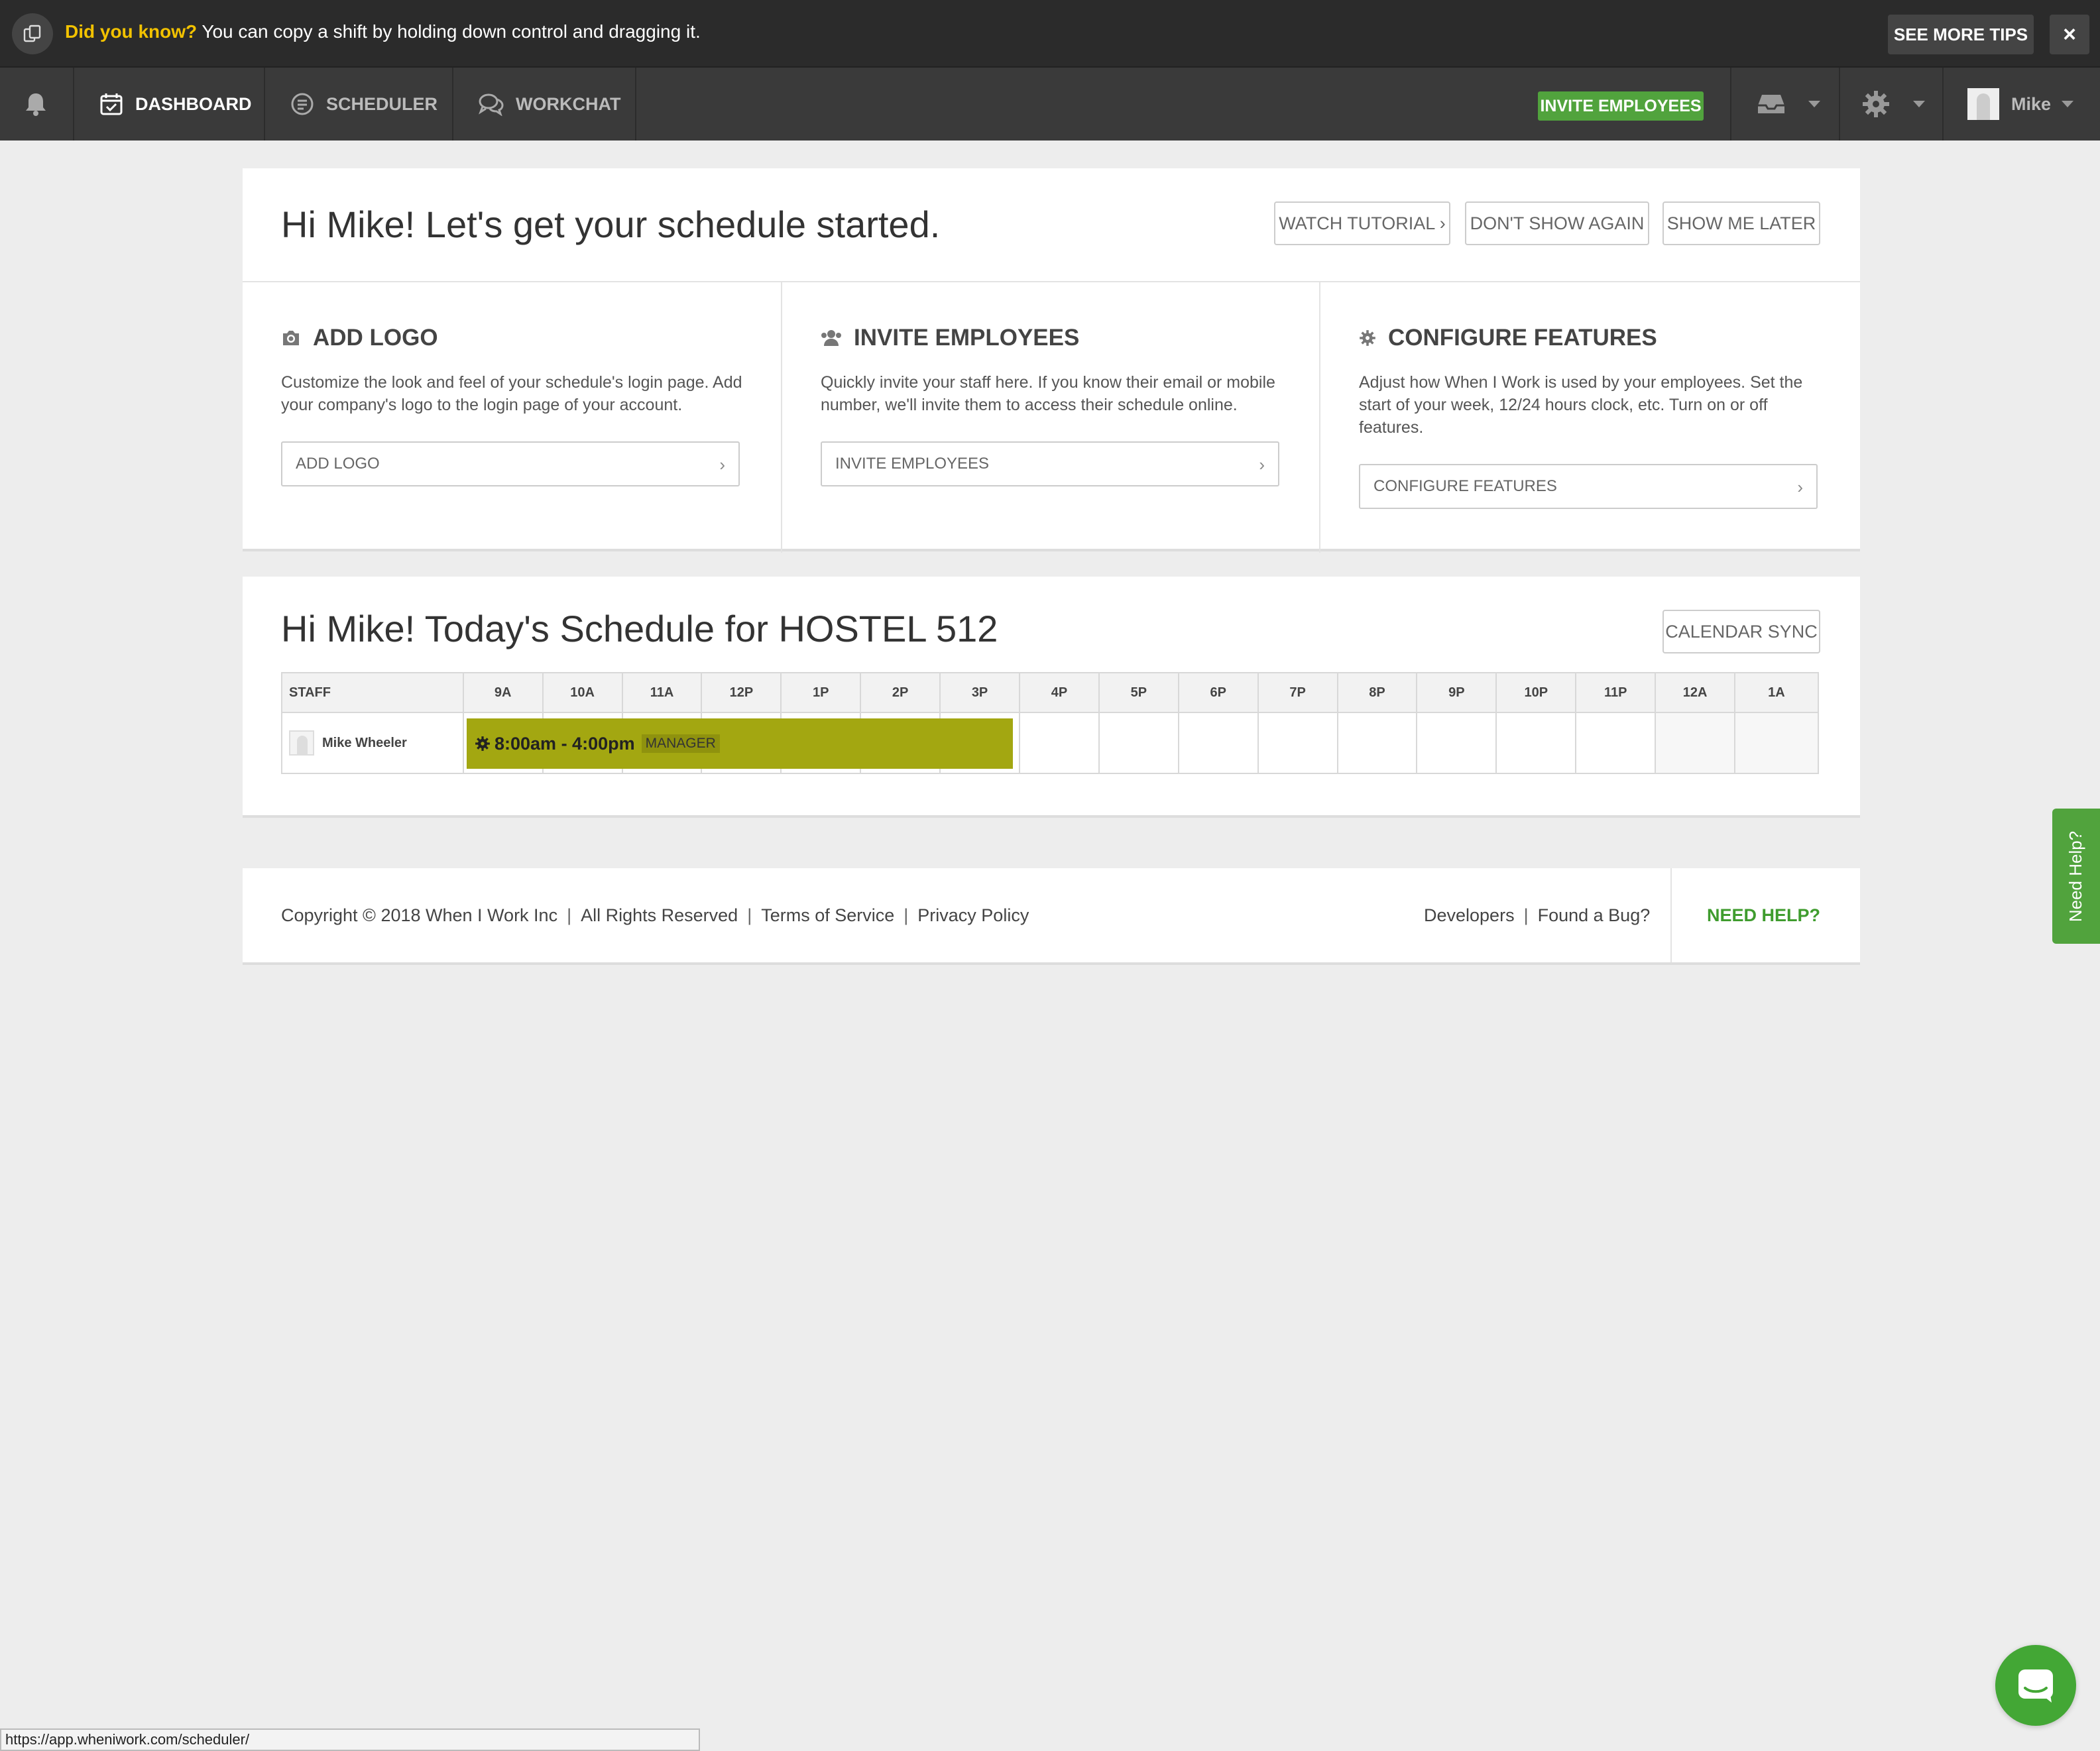 This screenshot has height=1751, width=2100. I want to click on shift-block: 8:00am - 4:00pm MANAGER, so click(740, 743).